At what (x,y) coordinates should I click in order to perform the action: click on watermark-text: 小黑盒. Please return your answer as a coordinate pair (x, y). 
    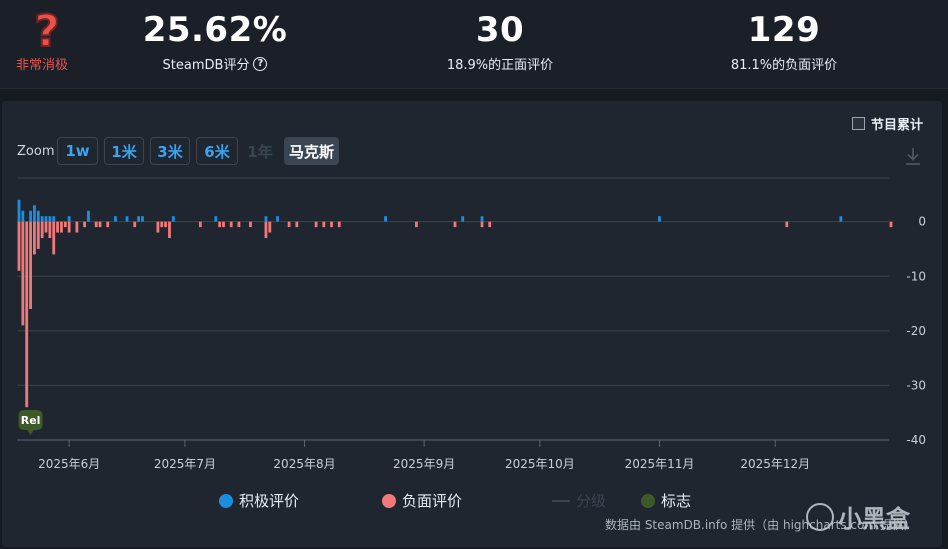
    Looking at the image, I should click on (874, 519).